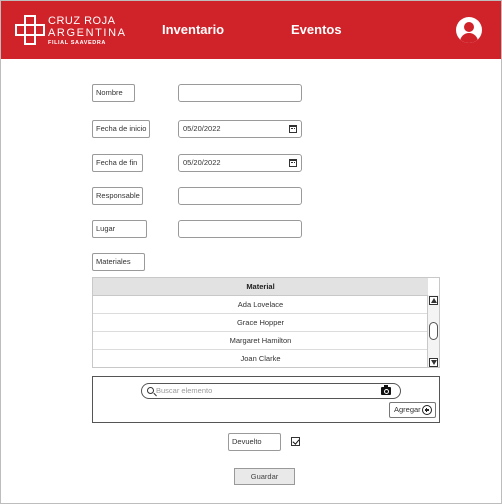  What do you see at coordinates (260, 287) in the screenshot?
I see `table-header-material: Material` at bounding box center [260, 287].